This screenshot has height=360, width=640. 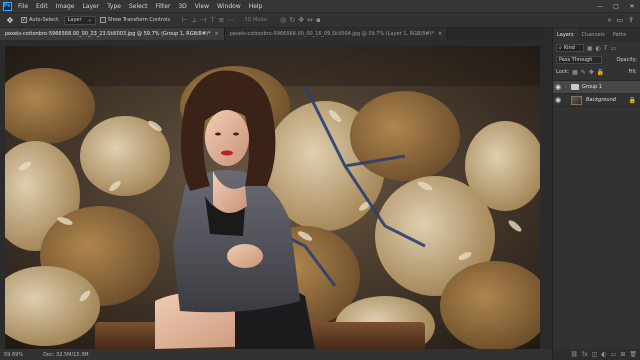 What do you see at coordinates (202, 6) in the screenshot?
I see `menu-view: View` at bounding box center [202, 6].